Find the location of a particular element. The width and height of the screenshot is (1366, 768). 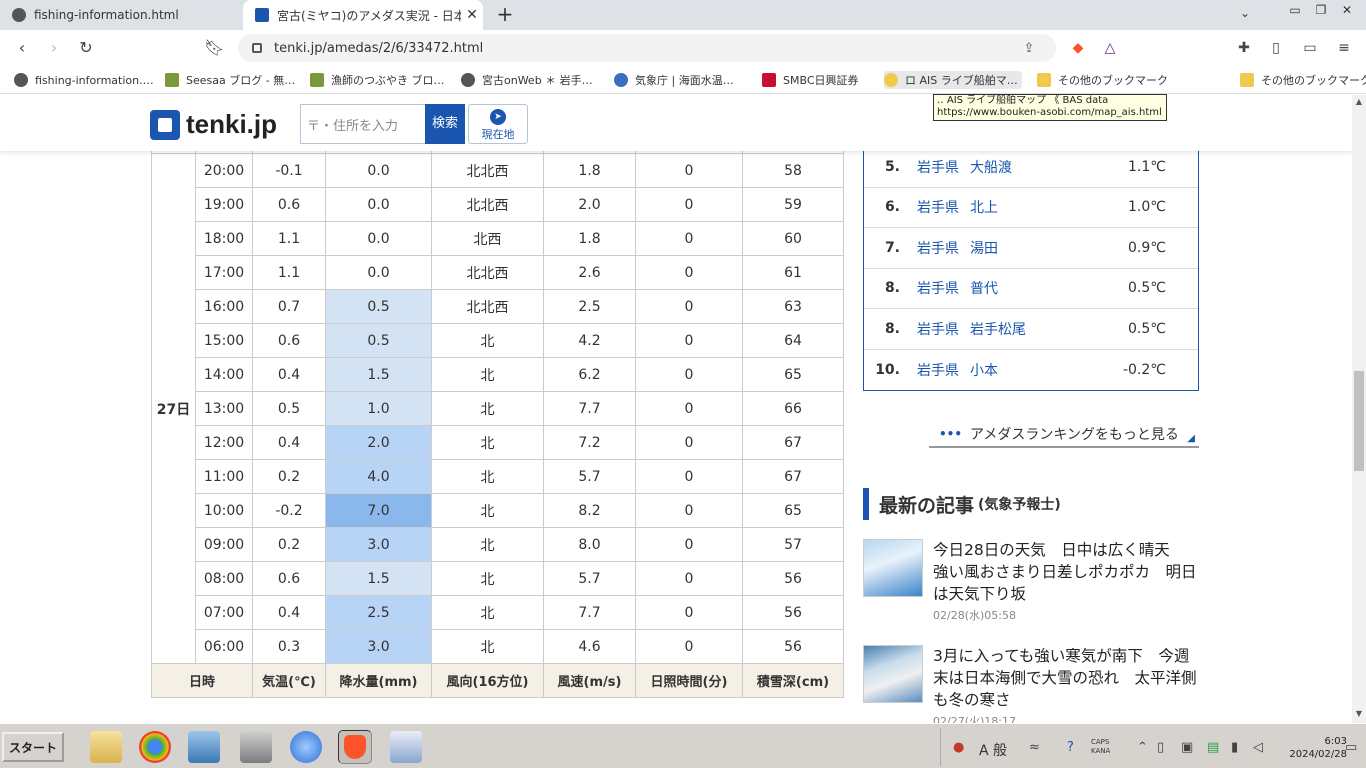

reload-icon: ↻ is located at coordinates (86, 48).